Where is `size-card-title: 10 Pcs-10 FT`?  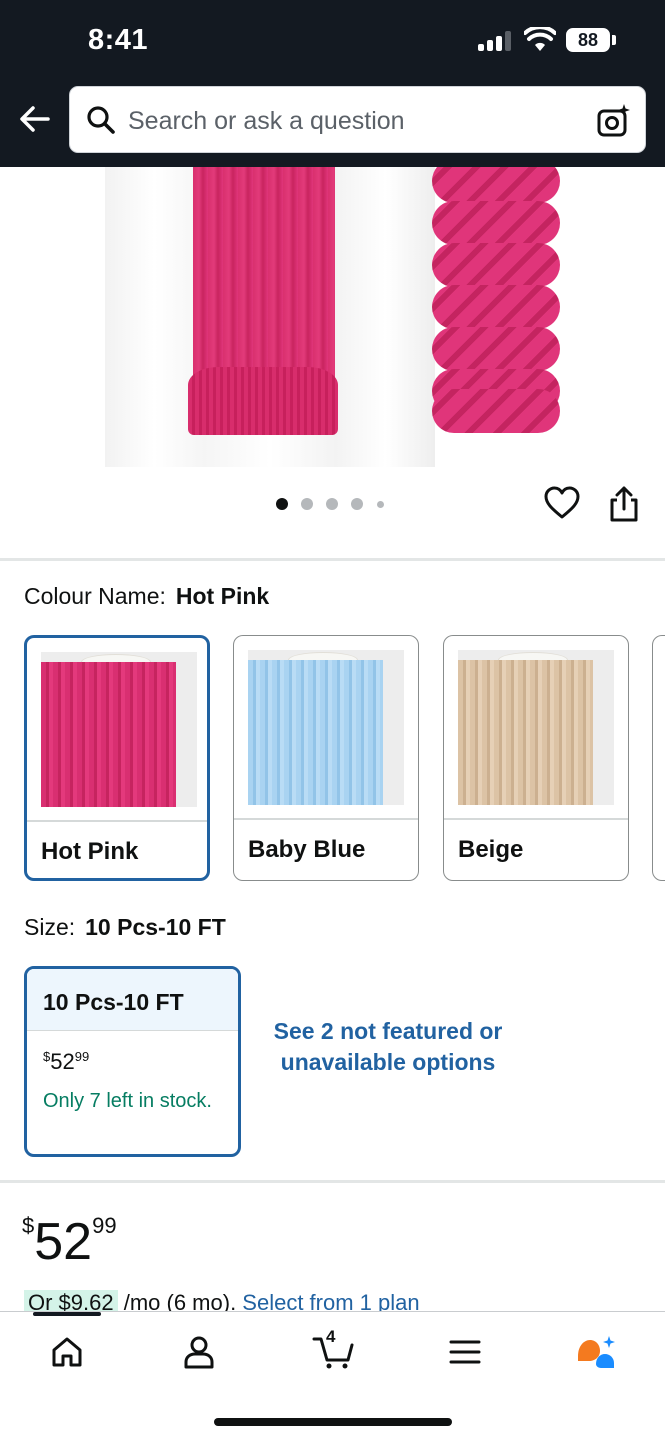 size-card-title: 10 Pcs-10 FT is located at coordinates (113, 1002).